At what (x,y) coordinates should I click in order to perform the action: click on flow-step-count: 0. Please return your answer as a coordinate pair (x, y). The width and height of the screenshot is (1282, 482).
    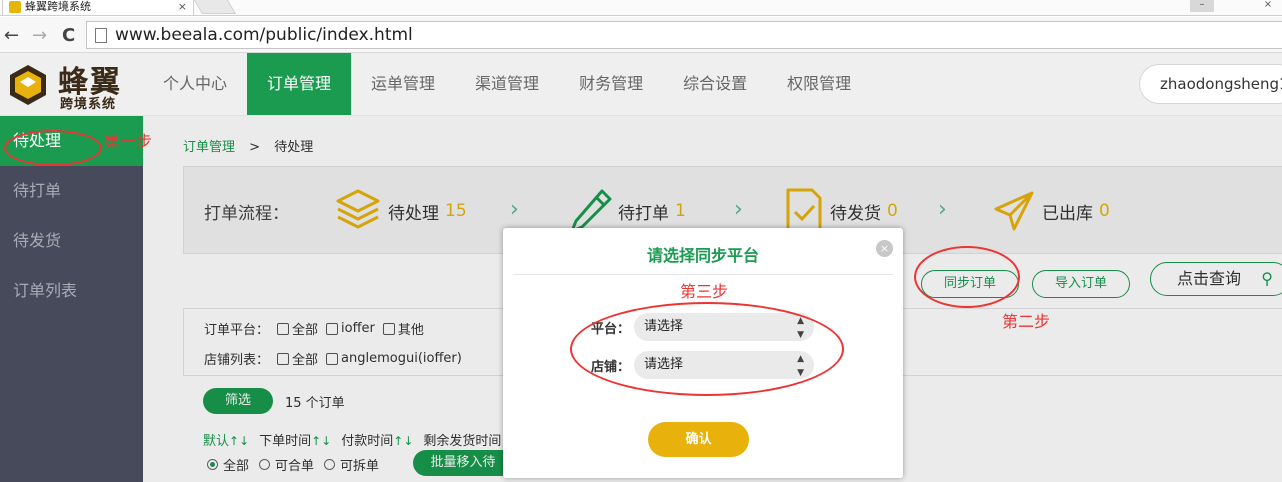
    Looking at the image, I should click on (1104, 211).